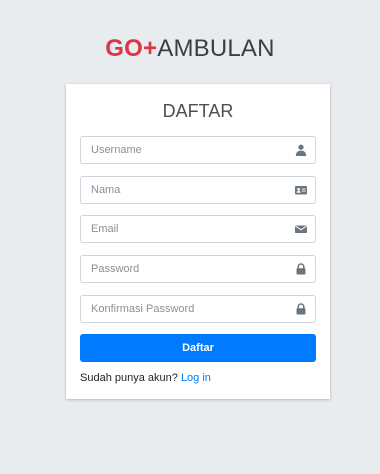 The height and width of the screenshot is (474, 380). What do you see at coordinates (184, 229) in the screenshot?
I see `email-input` at bounding box center [184, 229].